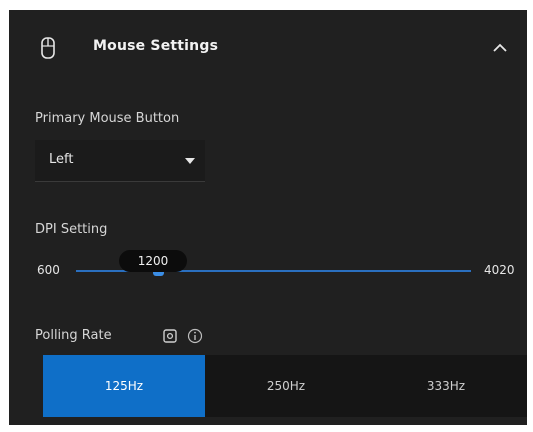 The image size is (533, 432). Describe the element at coordinates (170, 336) in the screenshot. I see `settings-icon` at that location.